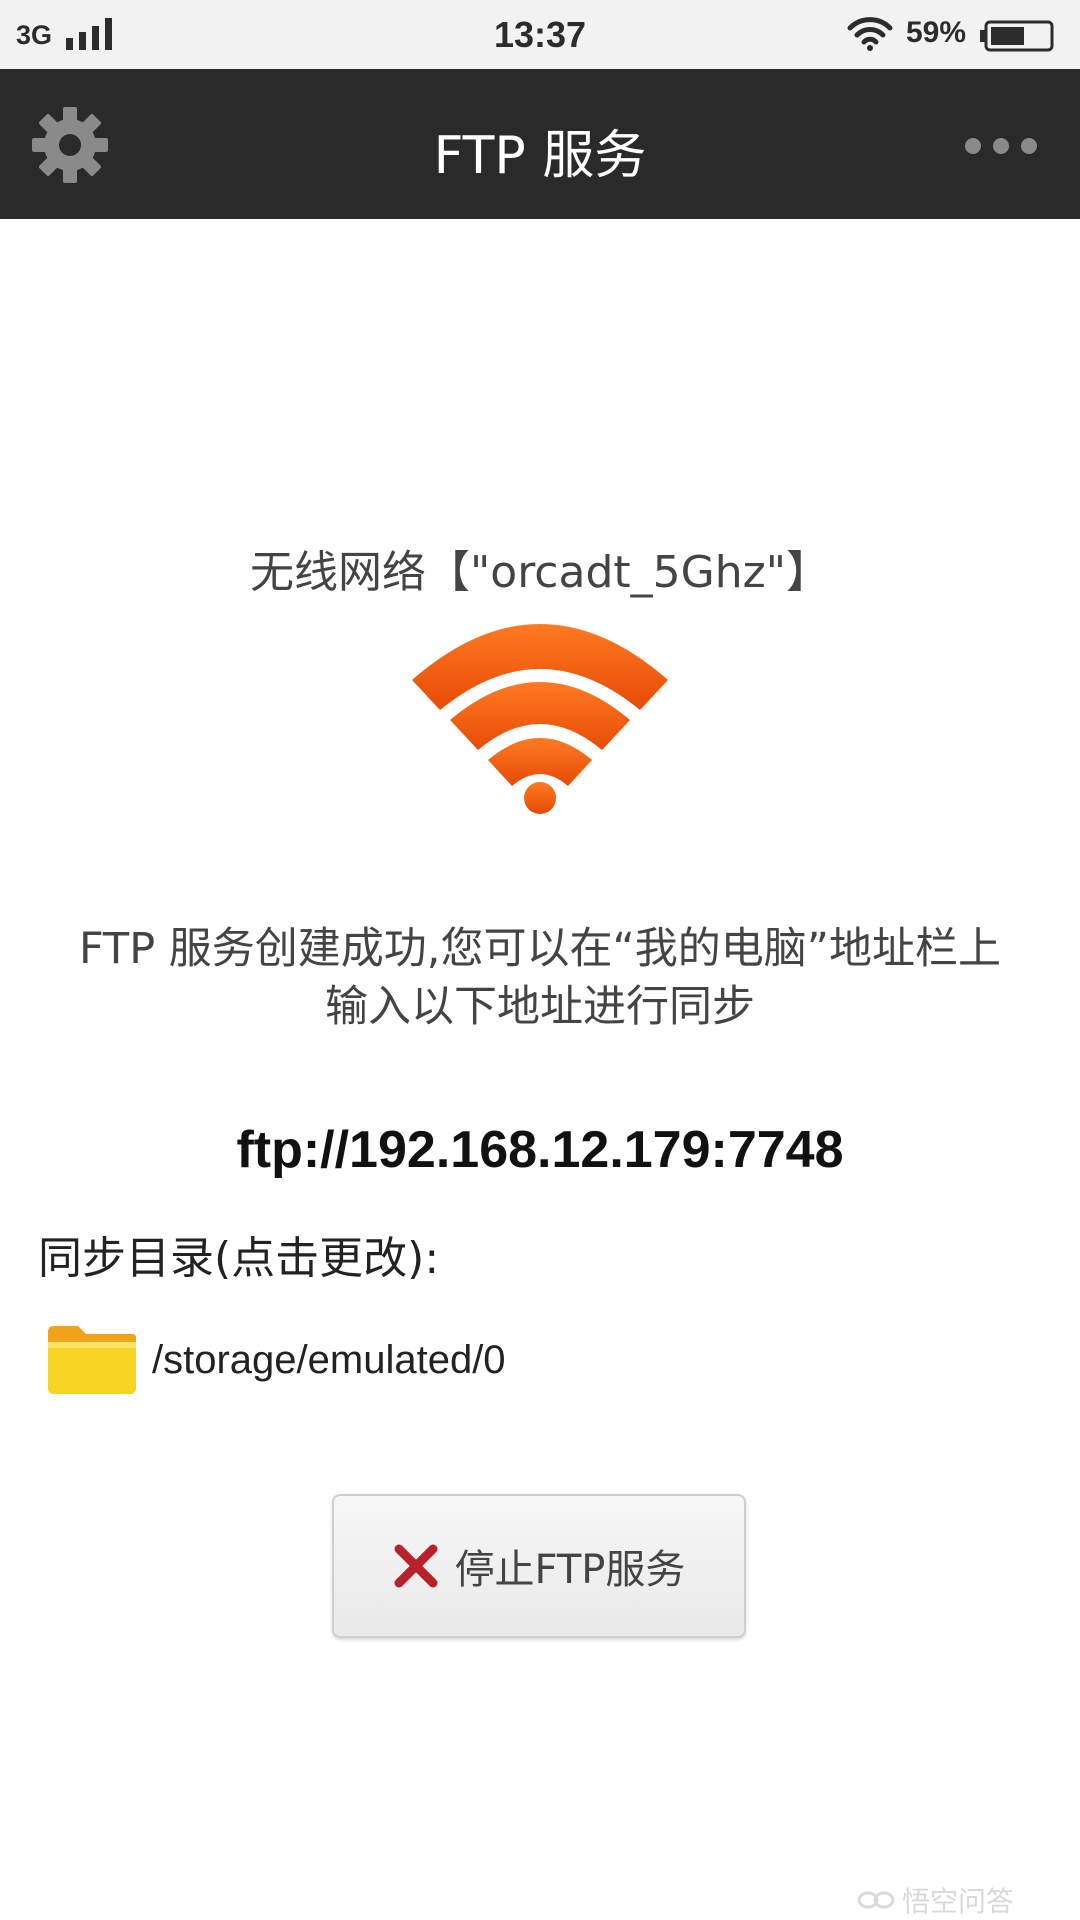 This screenshot has height=1920, width=1080. I want to click on app-bar: FTP 服务, so click(540, 144).